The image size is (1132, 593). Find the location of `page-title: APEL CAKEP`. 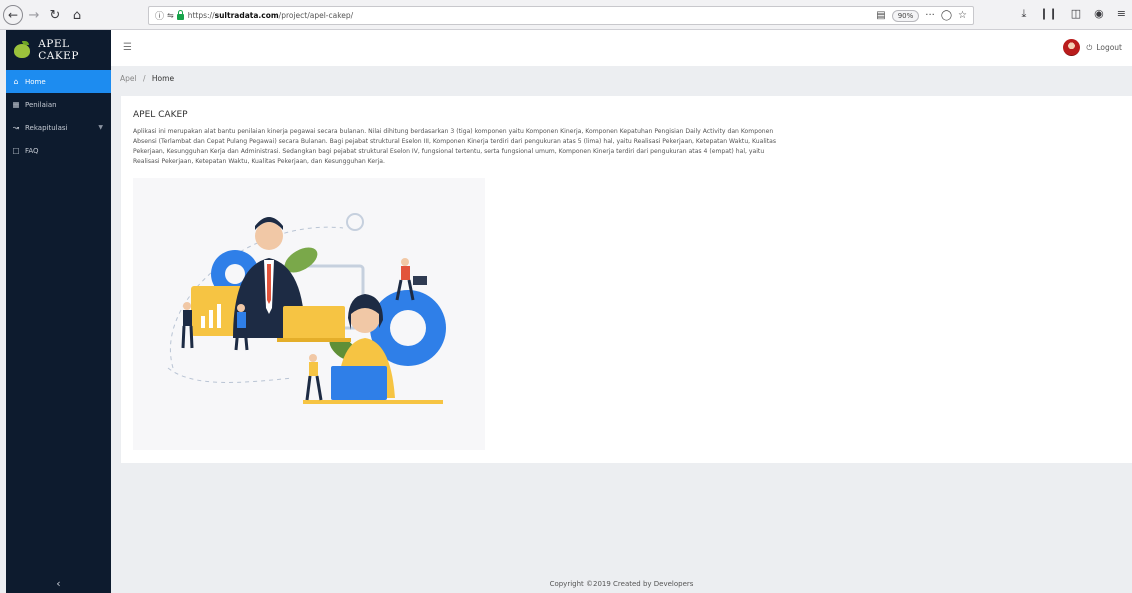

page-title: APEL CAKEP is located at coordinates (160, 115).